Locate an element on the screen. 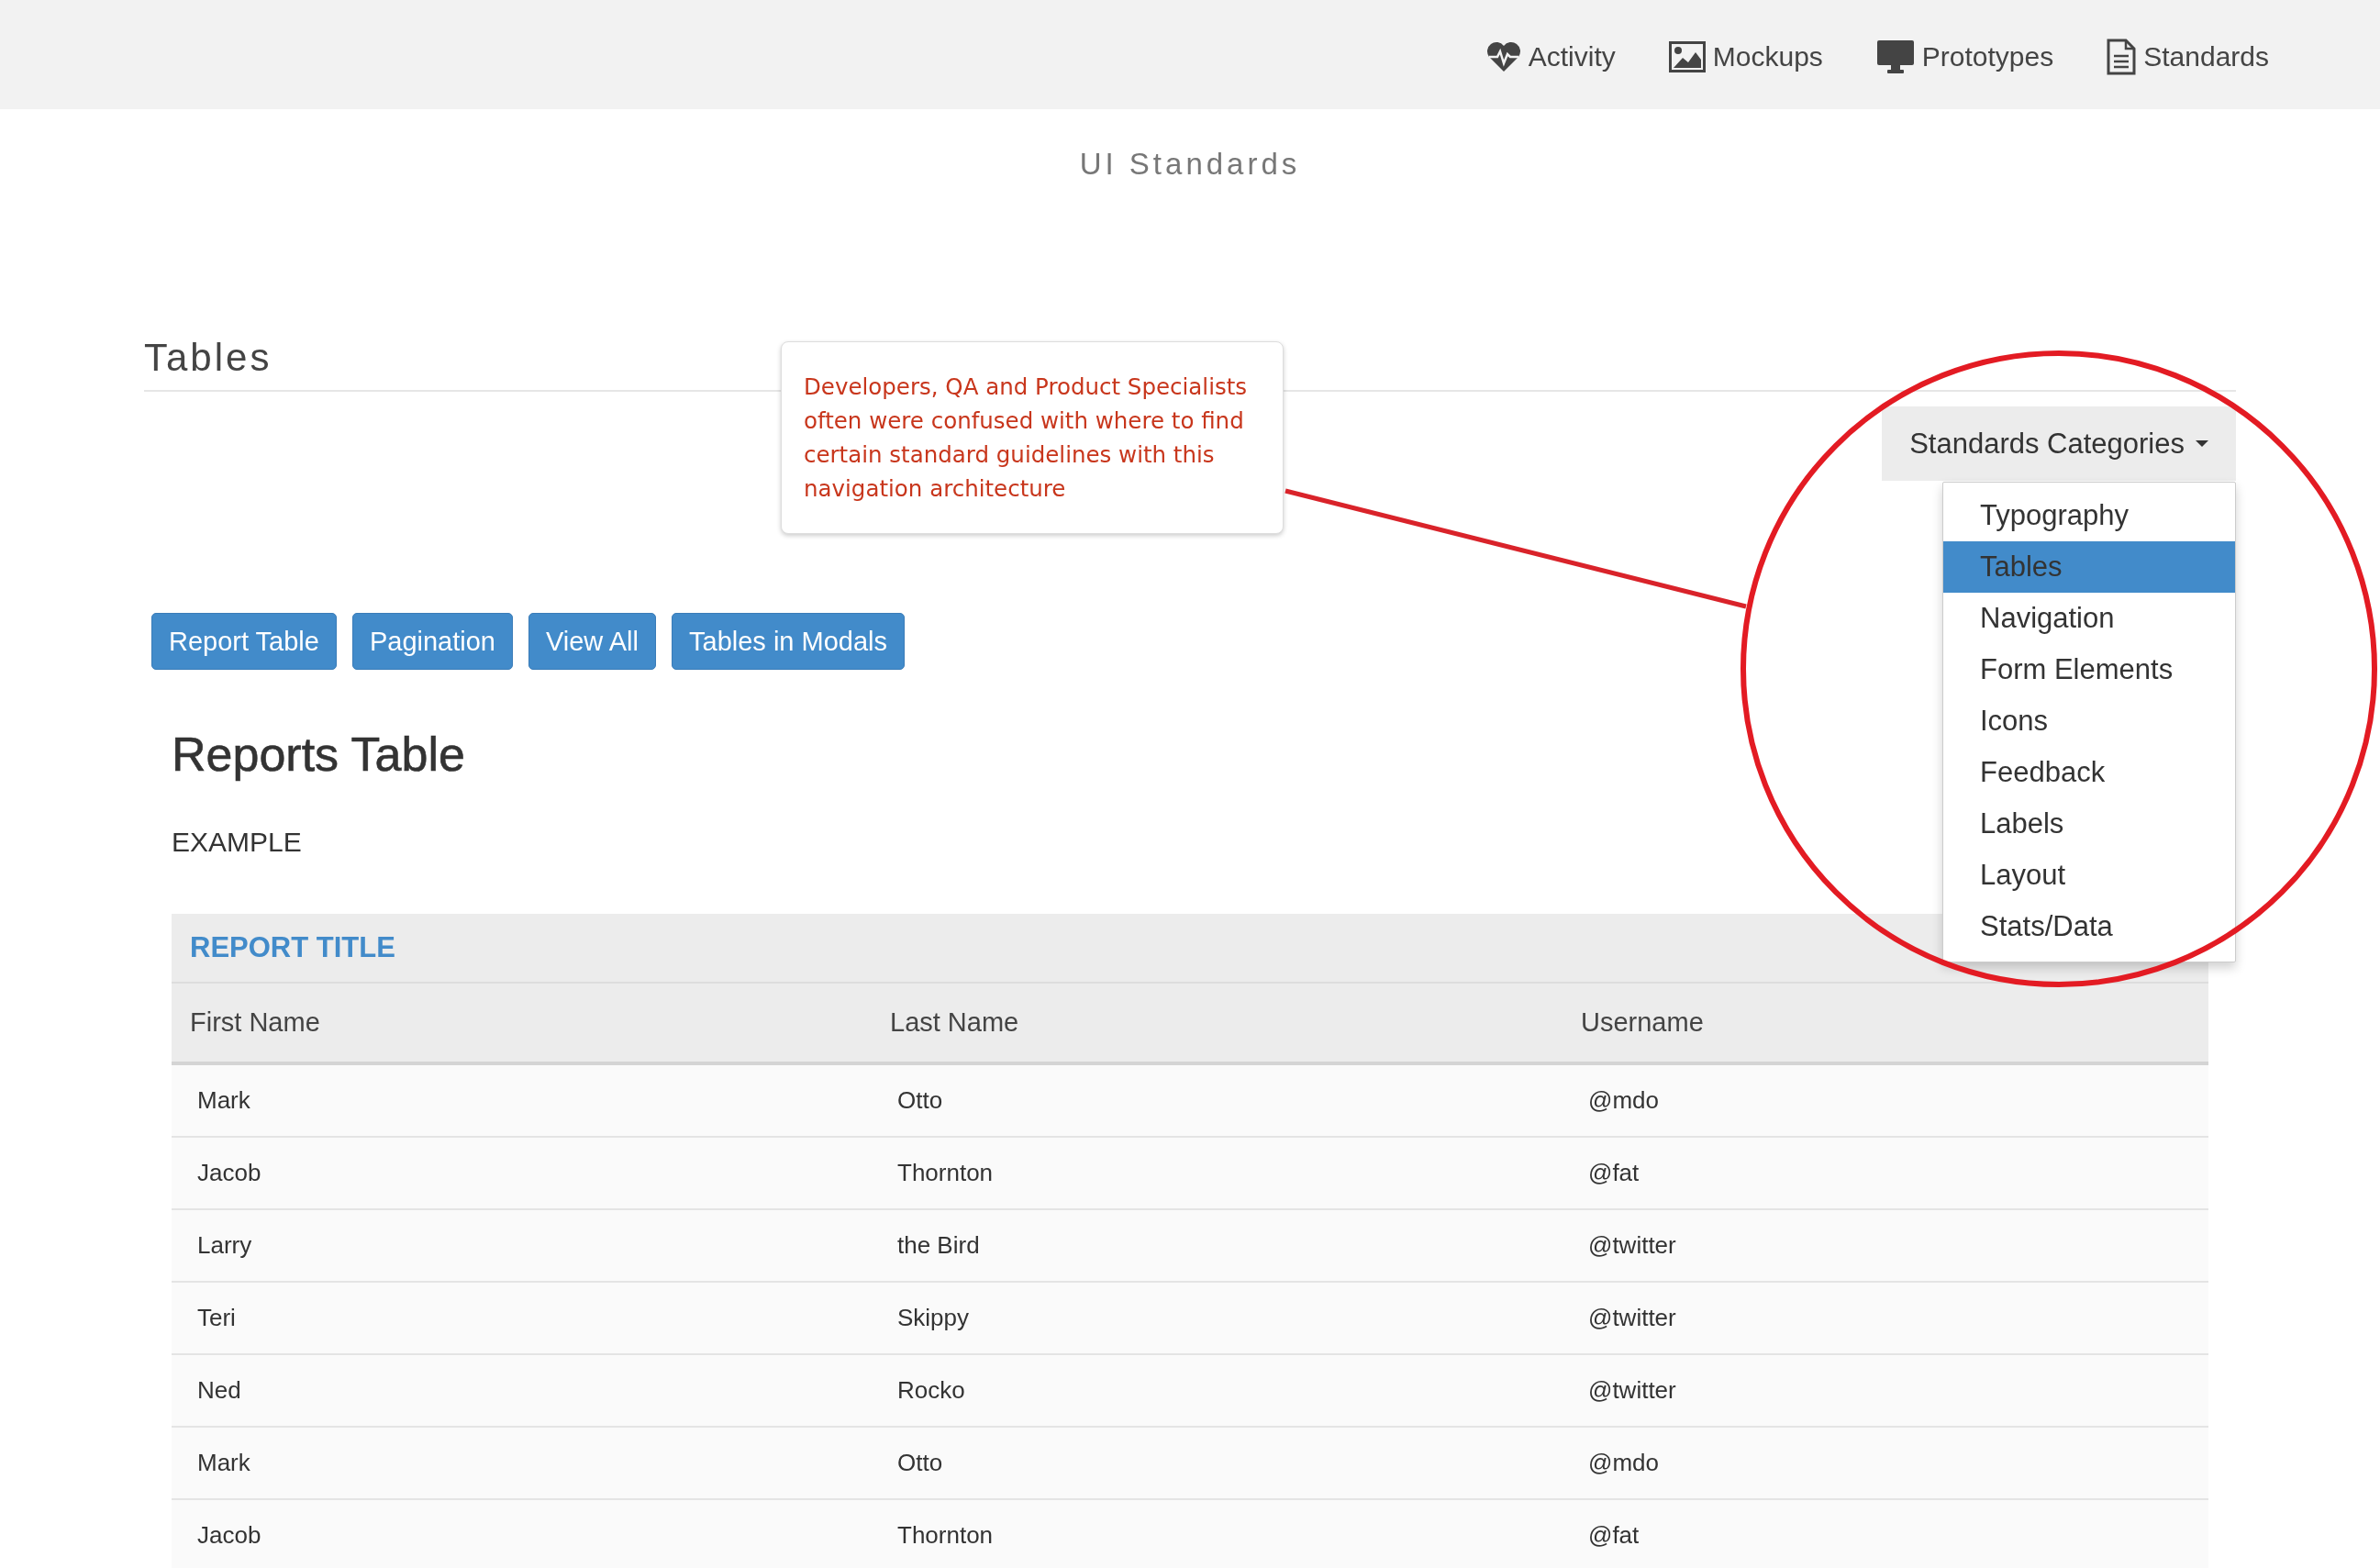  caret-icon is located at coordinates (2202, 443).